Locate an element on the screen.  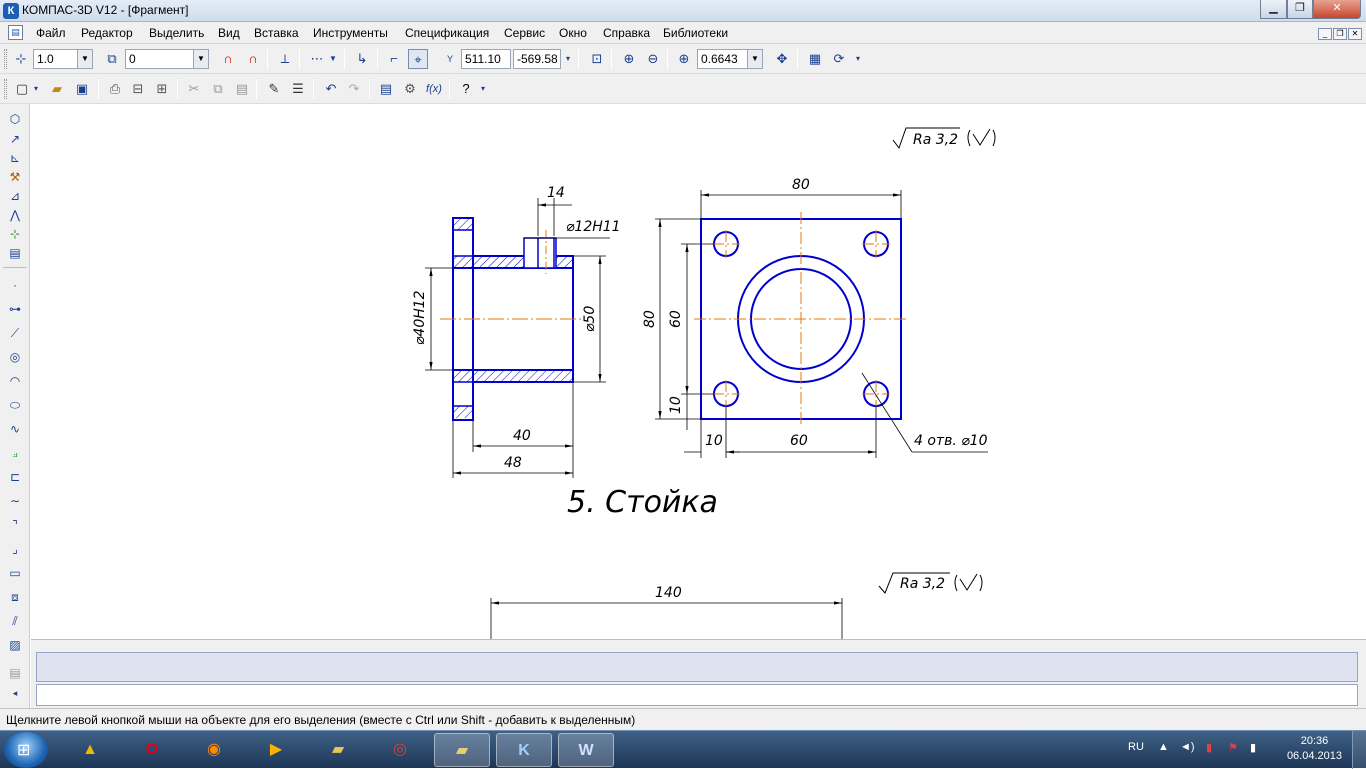
ellipse-icon: ⬭ is located at coordinates (15, 405).